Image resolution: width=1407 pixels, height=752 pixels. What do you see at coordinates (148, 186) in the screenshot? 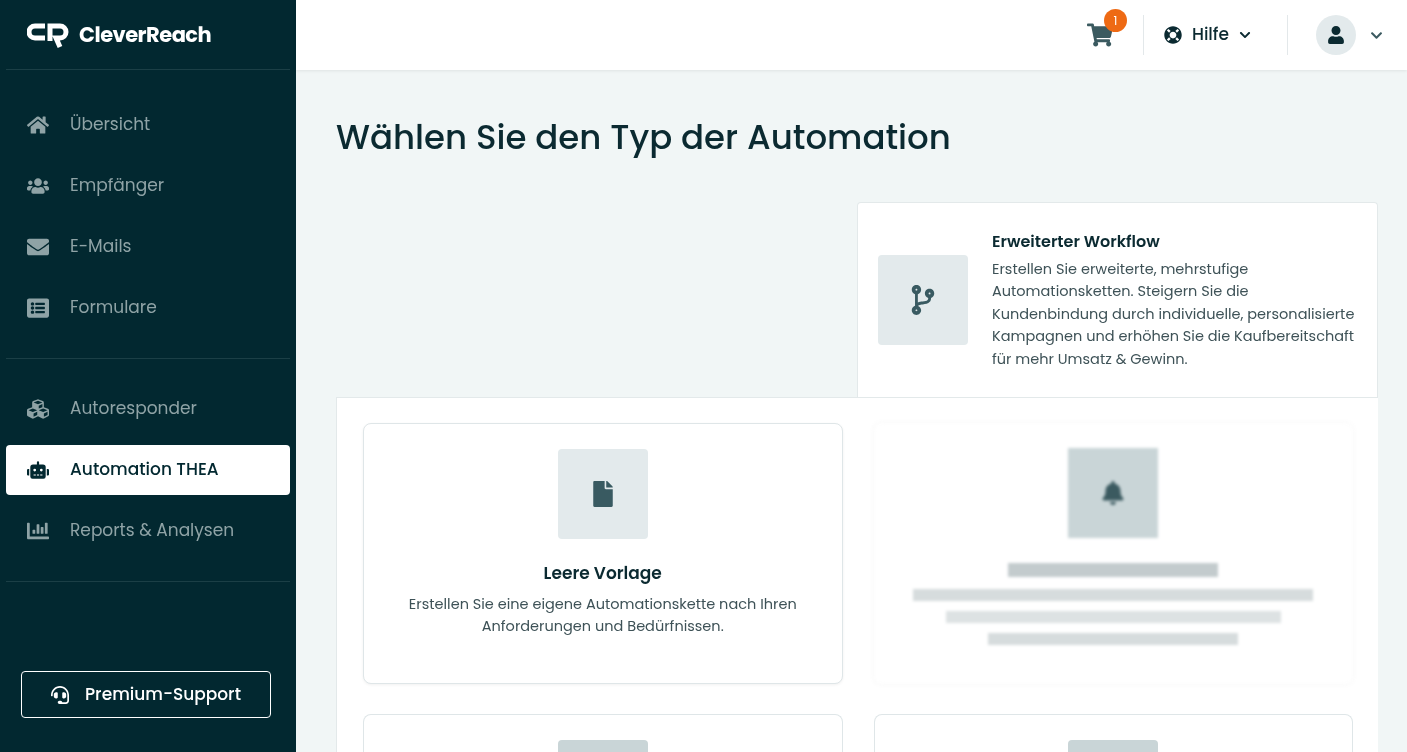
I see `sidebar-item: Empfänger` at bounding box center [148, 186].